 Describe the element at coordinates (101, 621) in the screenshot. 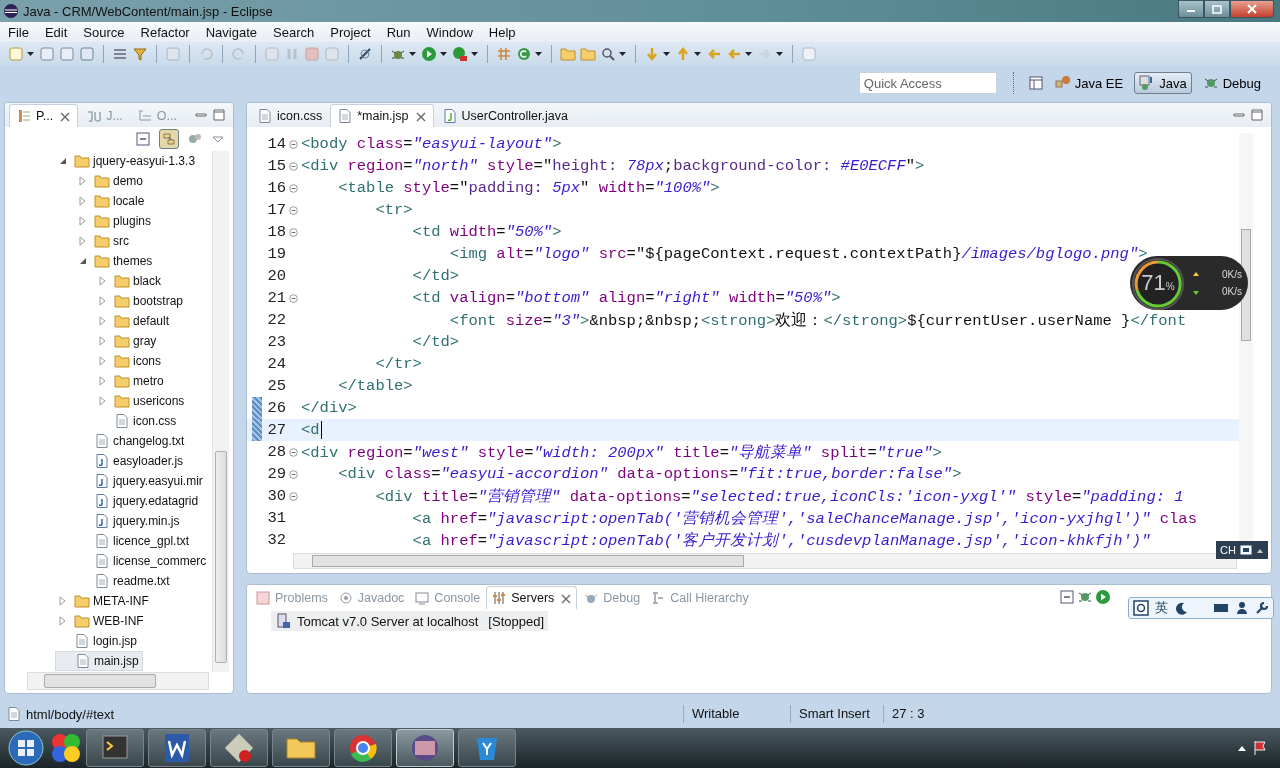

I see `tree-item: WEB-INF` at that location.